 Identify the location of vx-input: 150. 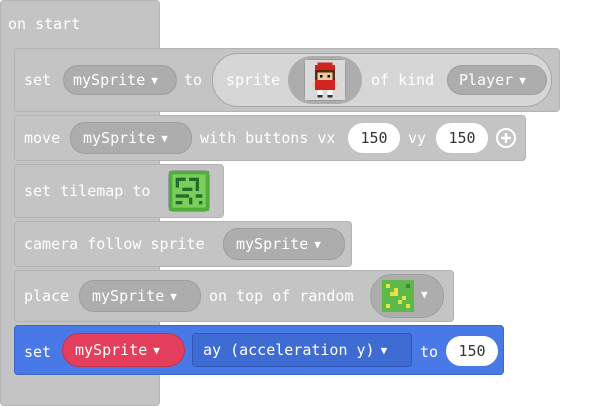
(374, 138).